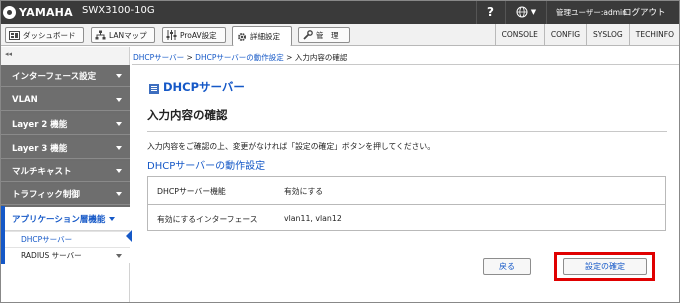 The height and width of the screenshot is (303, 680). I want to click on sidebar-item-label: マルチキャスト, so click(42, 172).